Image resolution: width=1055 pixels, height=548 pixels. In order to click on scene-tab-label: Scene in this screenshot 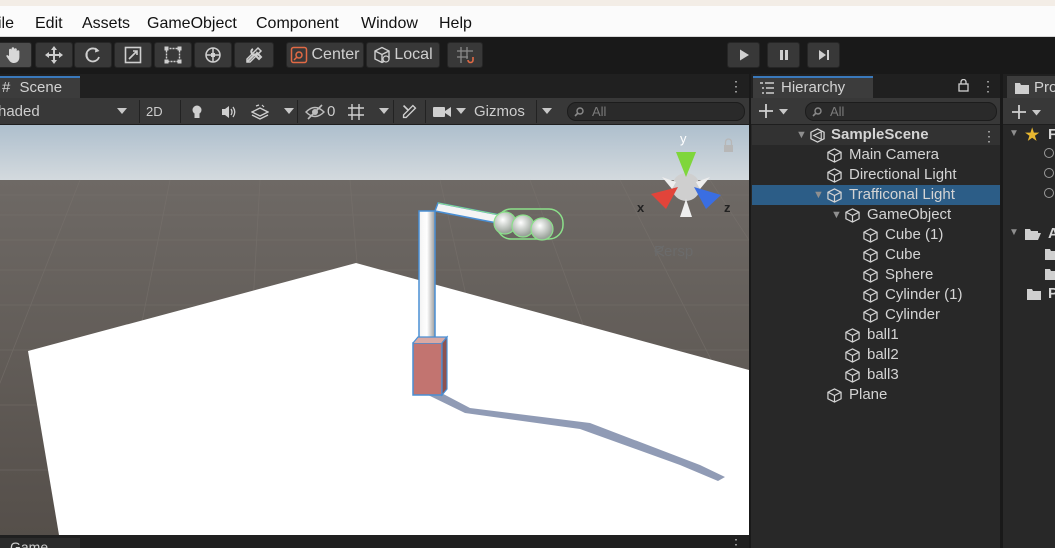, I will do `click(41, 87)`.